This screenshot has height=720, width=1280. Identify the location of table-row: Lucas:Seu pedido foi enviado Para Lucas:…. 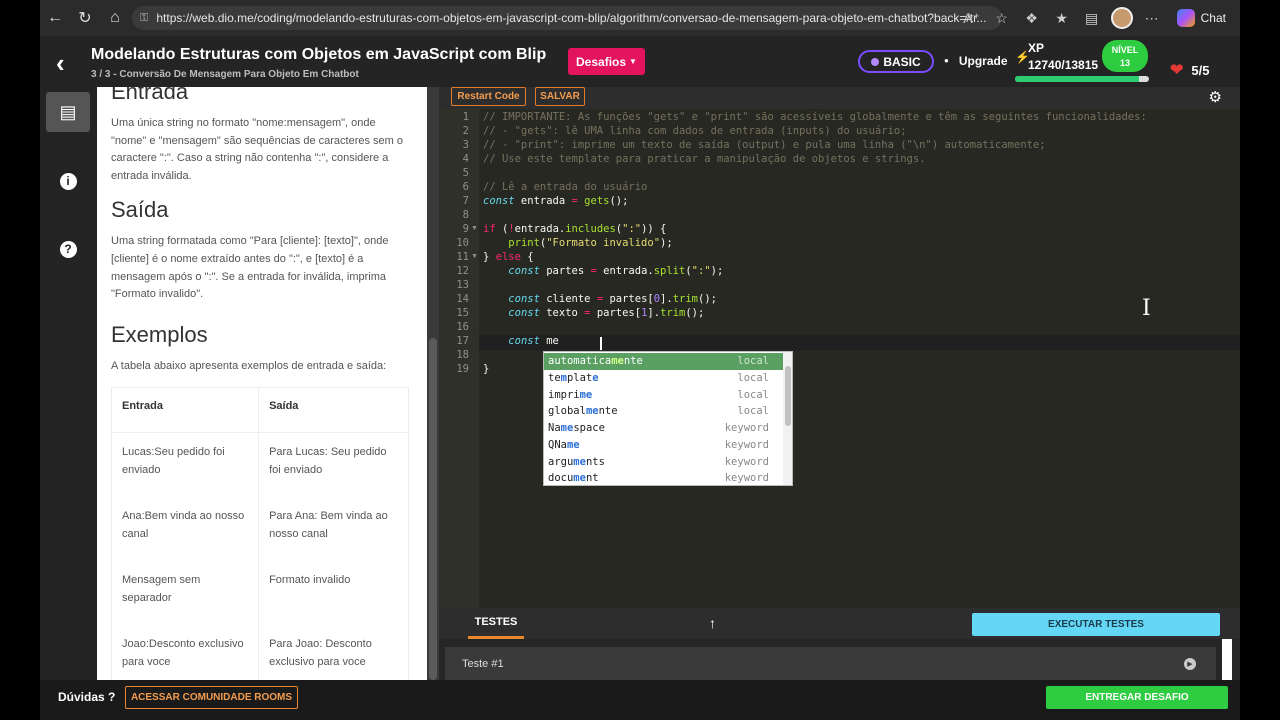
(260, 465).